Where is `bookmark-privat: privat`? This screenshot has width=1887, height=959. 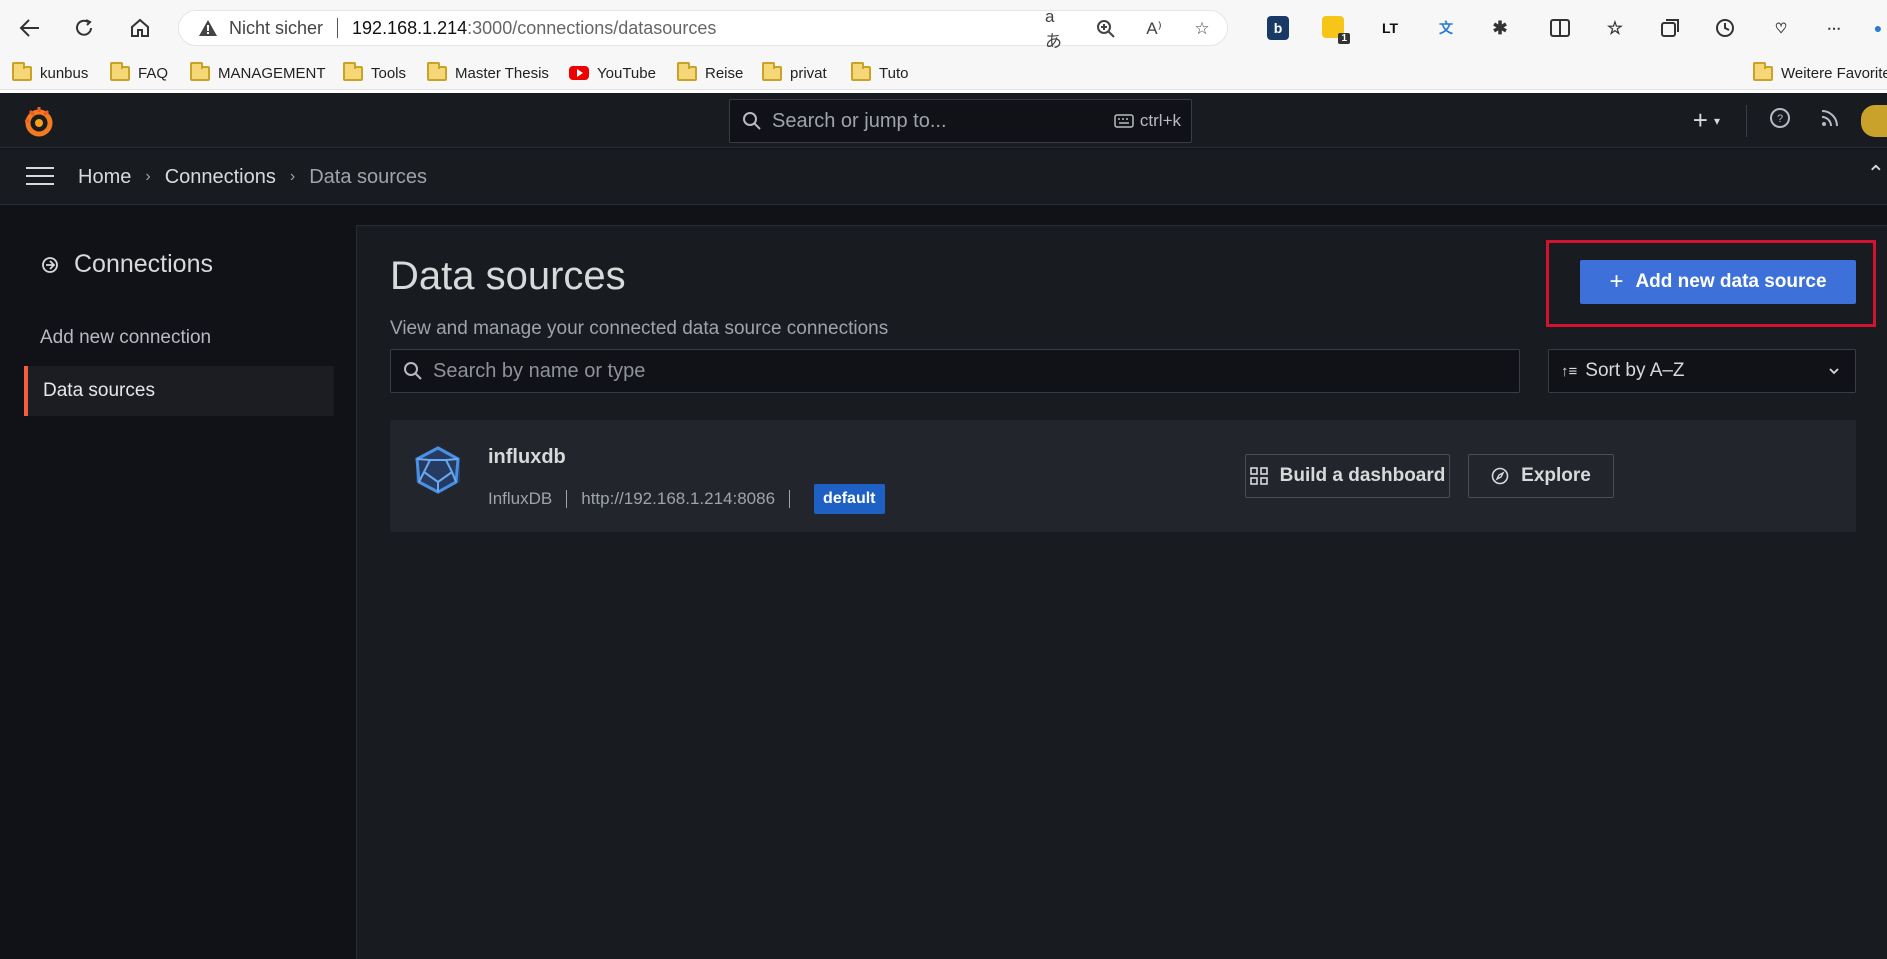 bookmark-privat: privat is located at coordinates (794, 72).